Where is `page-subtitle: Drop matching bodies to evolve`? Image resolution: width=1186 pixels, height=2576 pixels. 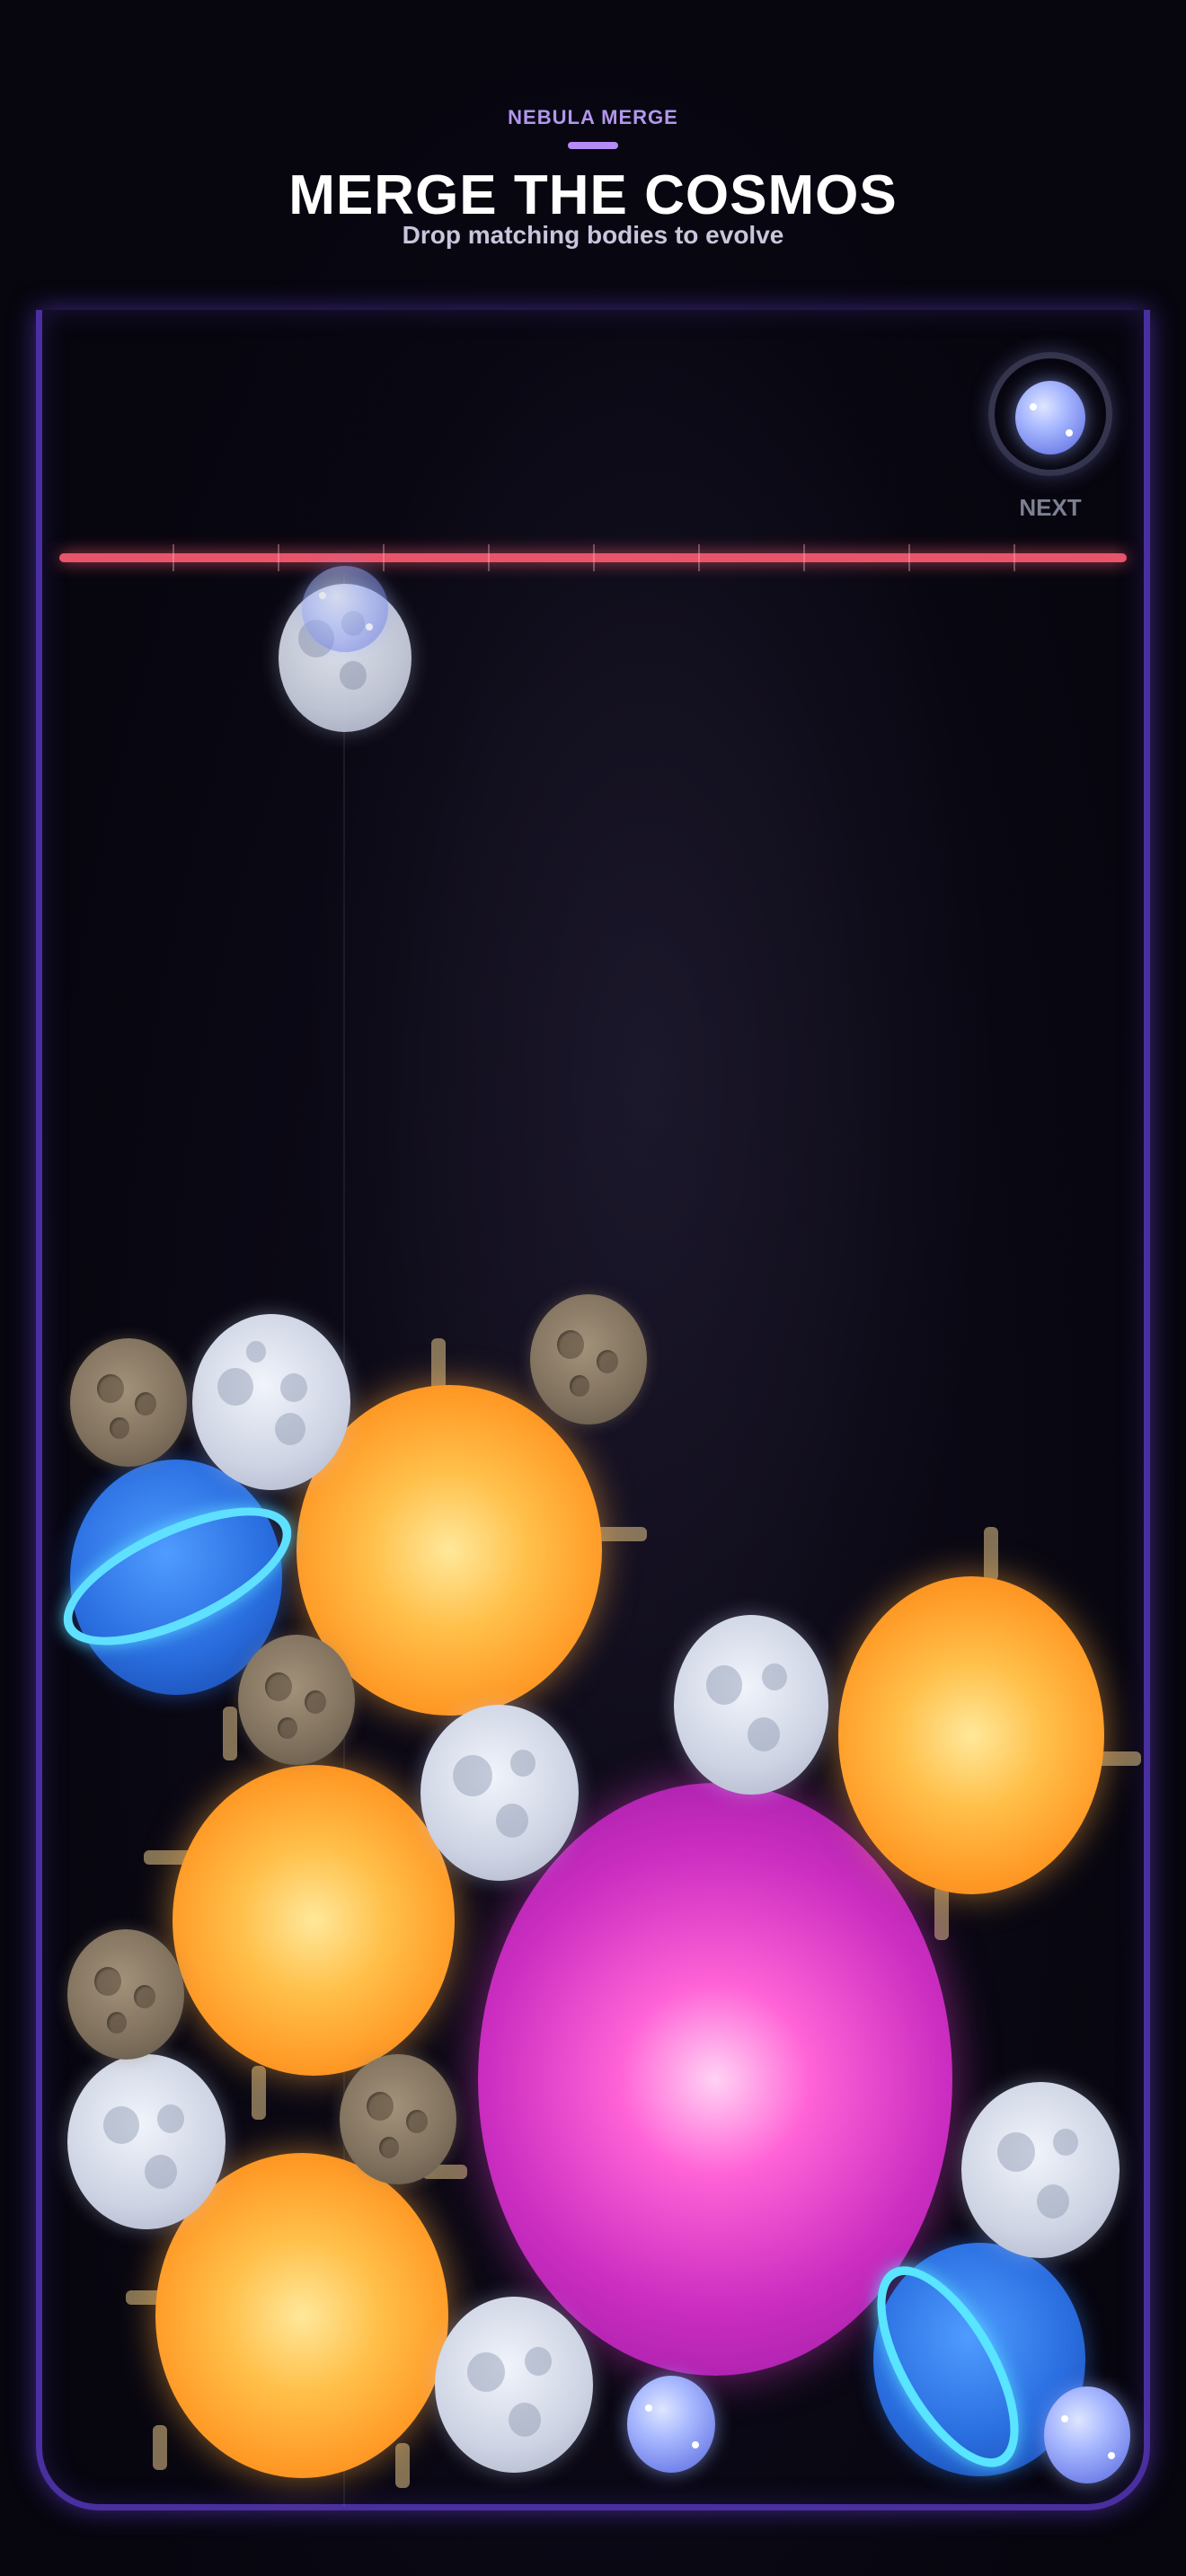
page-subtitle: Drop matching bodies to evolve is located at coordinates (593, 235).